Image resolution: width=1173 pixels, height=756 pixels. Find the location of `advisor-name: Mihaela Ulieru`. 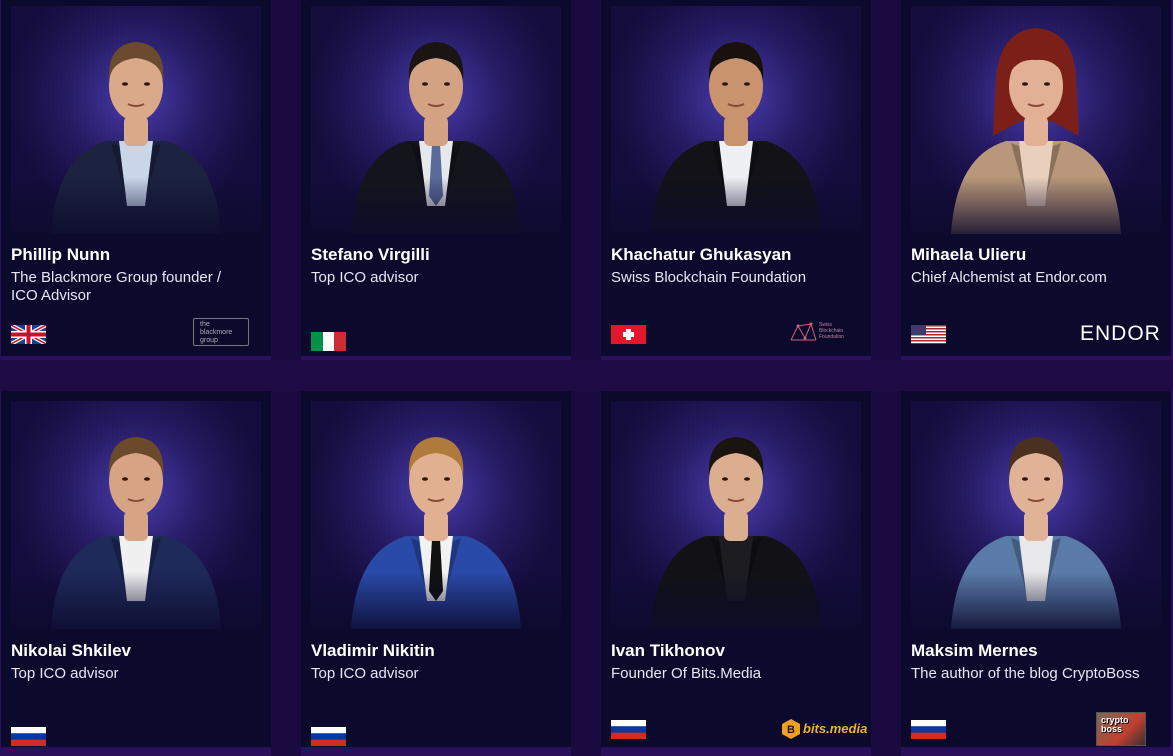

advisor-name: Mihaela Ulieru is located at coordinates (969, 254).